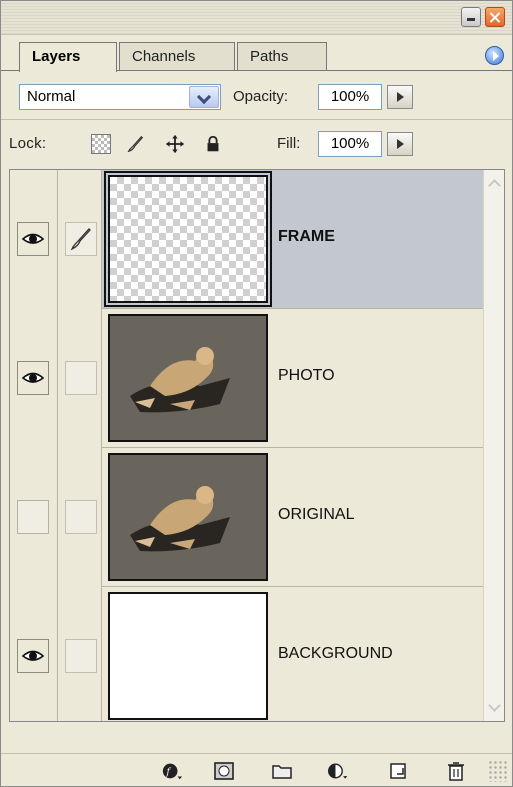  Describe the element at coordinates (256, 18) in the screenshot. I see `palette-title-bar` at that location.